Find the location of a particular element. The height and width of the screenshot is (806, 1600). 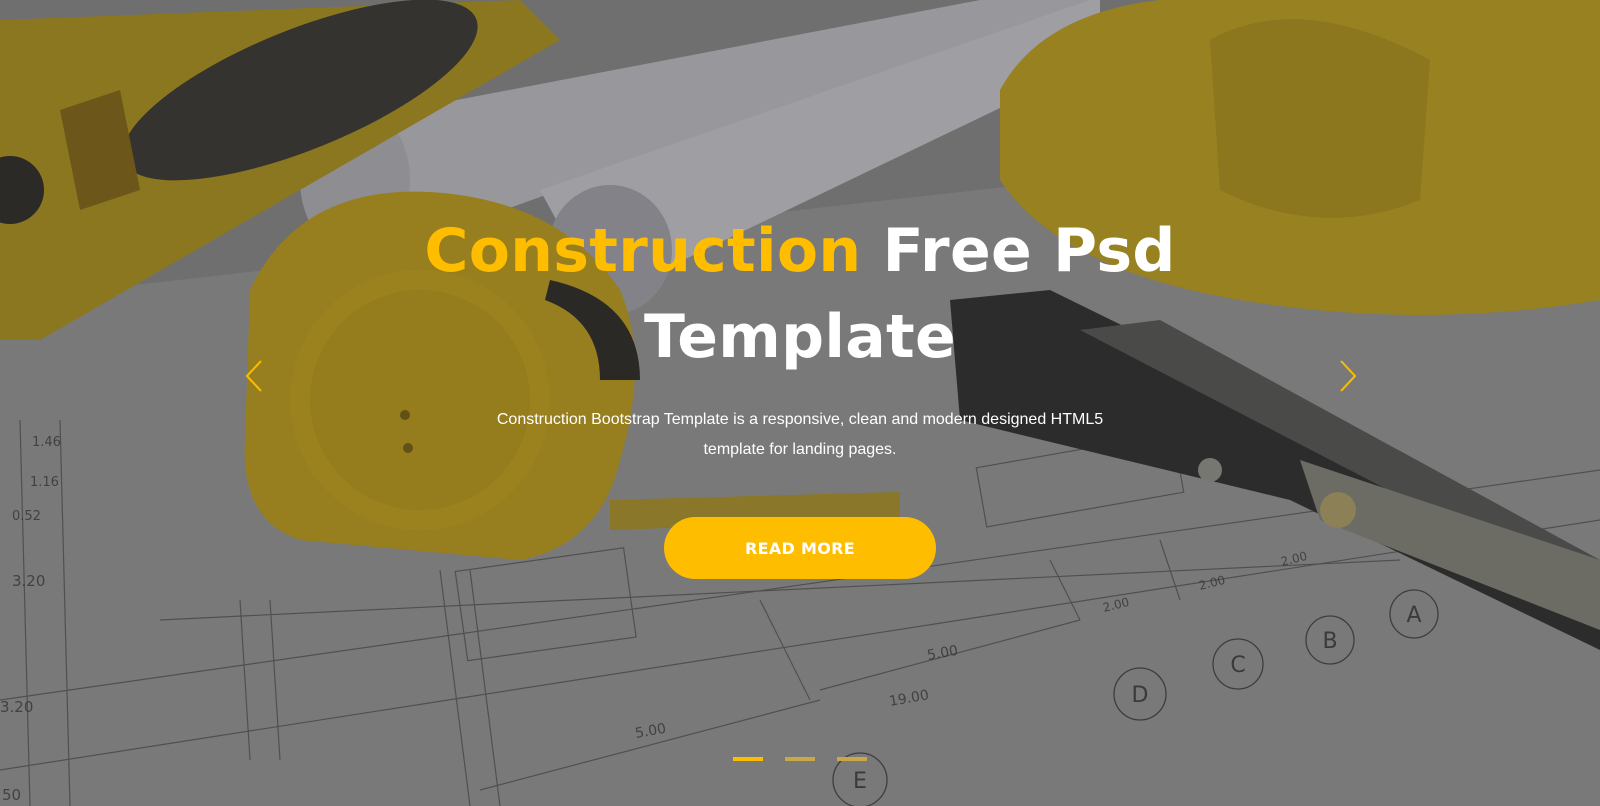

carousel-prev-button is located at coordinates (254, 376).